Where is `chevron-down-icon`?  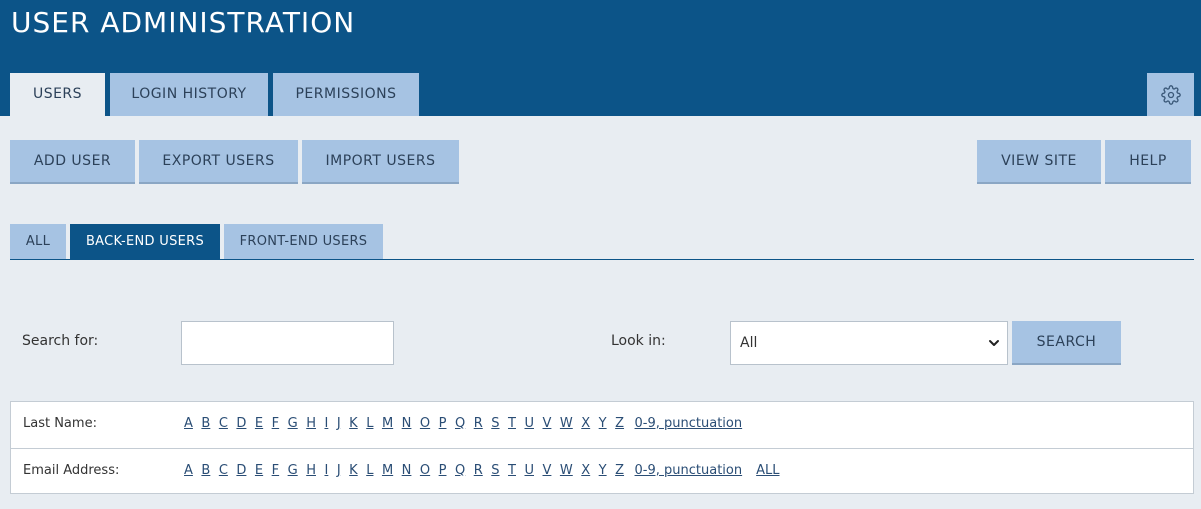
chevron-down-icon is located at coordinates (994, 343).